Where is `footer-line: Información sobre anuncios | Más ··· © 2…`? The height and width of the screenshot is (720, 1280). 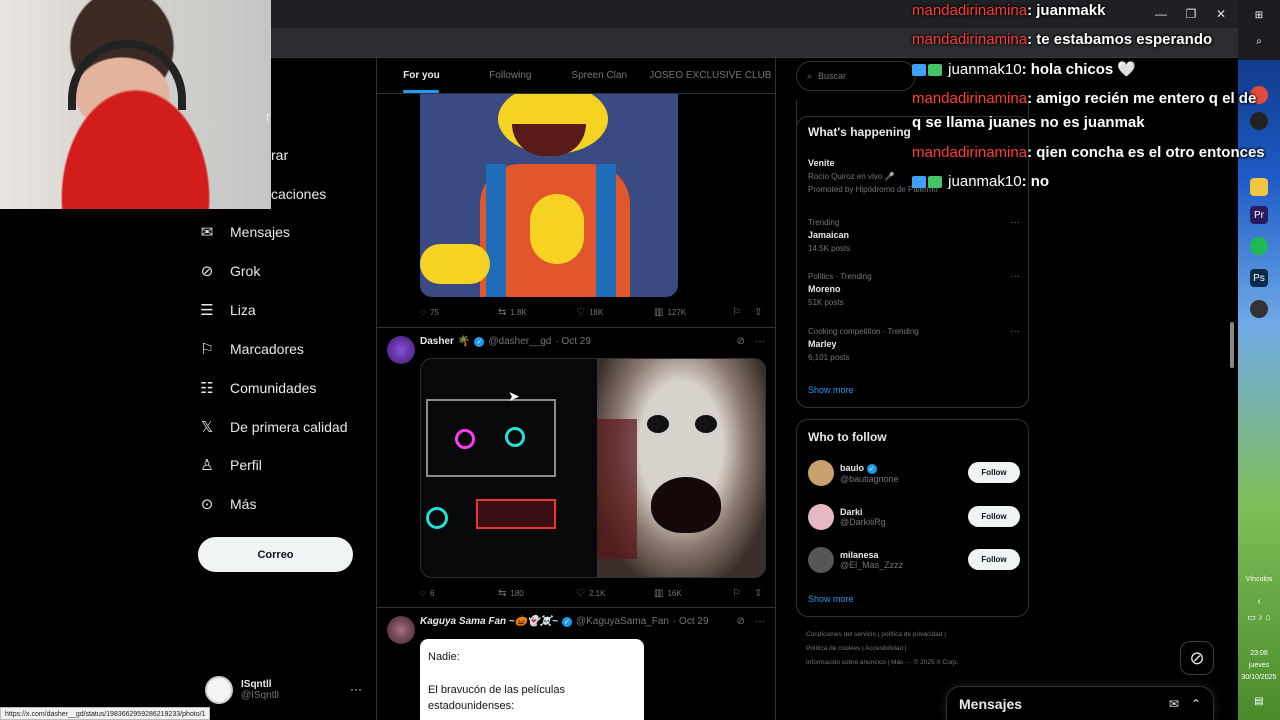 footer-line: Información sobre anuncios | Más ··· © 2… is located at coordinates (911, 662).